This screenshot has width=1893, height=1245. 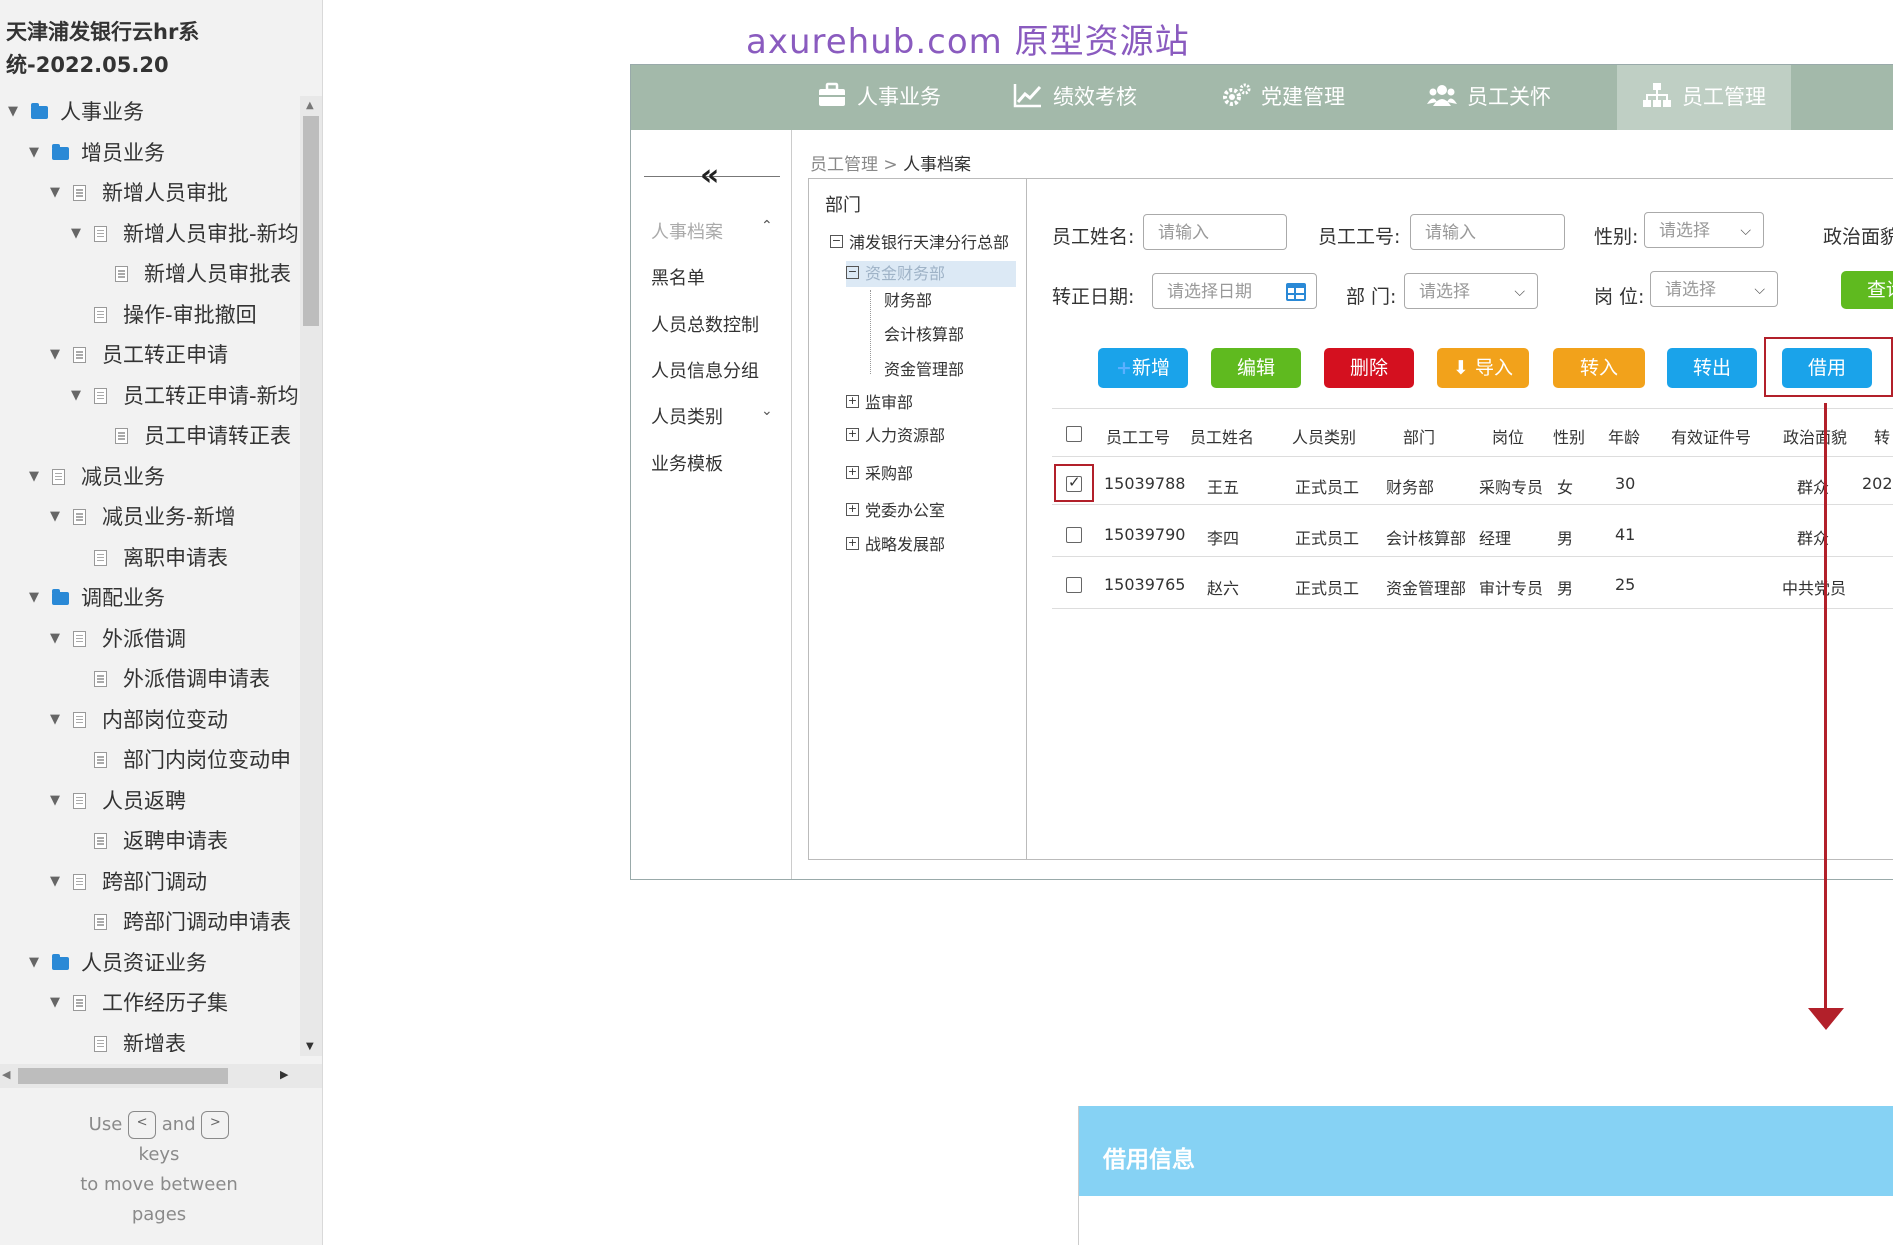 What do you see at coordinates (1075, 97) in the screenshot?
I see `nav-performance: 绩效考核` at bounding box center [1075, 97].